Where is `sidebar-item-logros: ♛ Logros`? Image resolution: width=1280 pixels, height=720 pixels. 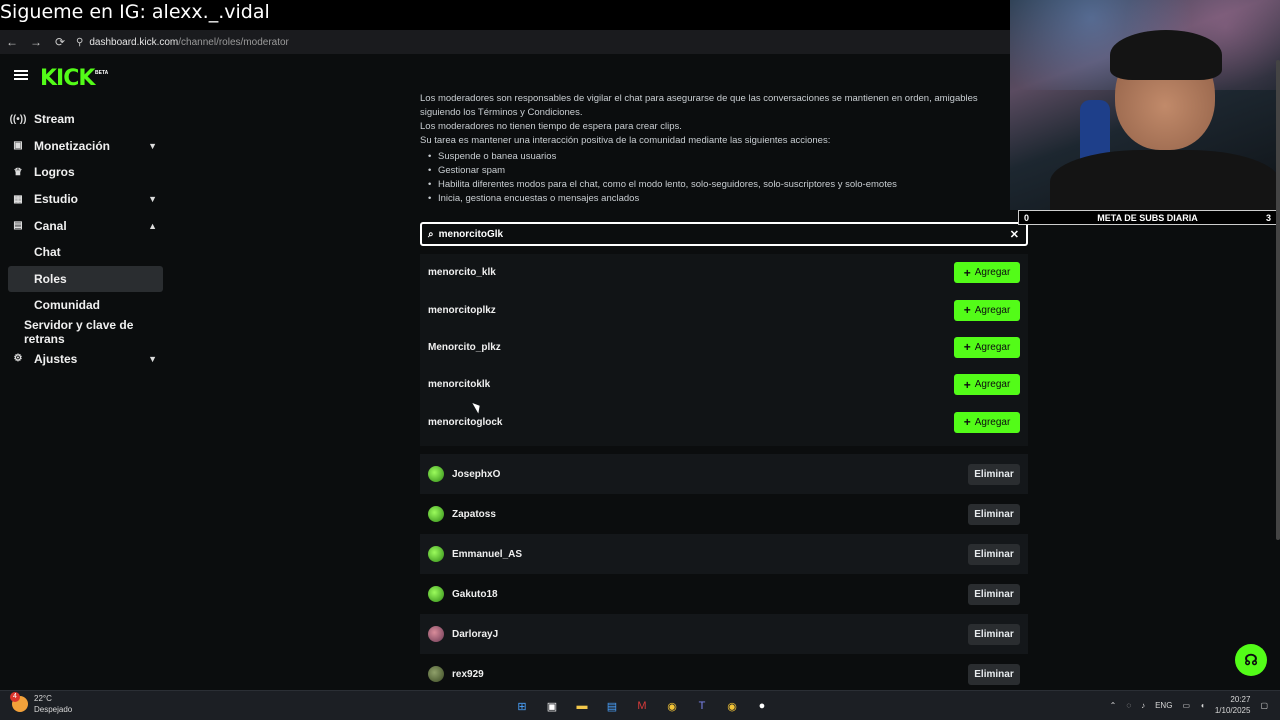
sidebar-item-logros: ♛ Logros is located at coordinates (85, 172).